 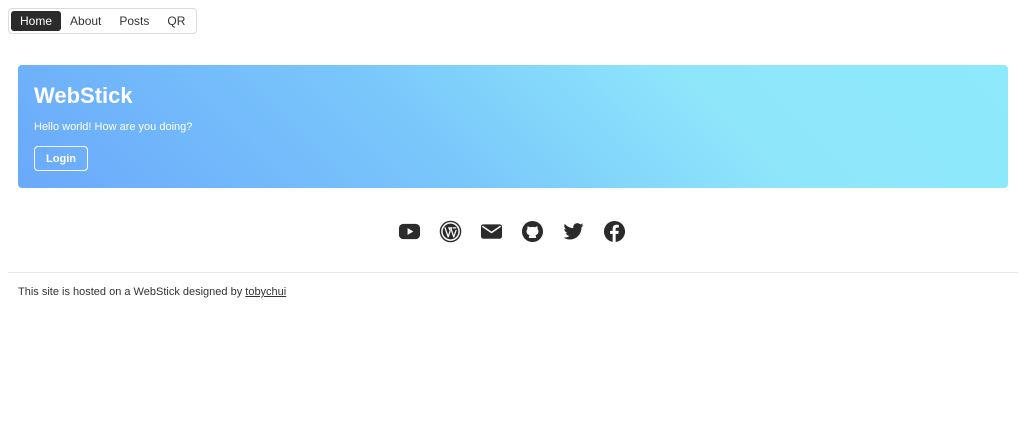 What do you see at coordinates (513, 272) in the screenshot?
I see `footer-divider` at bounding box center [513, 272].